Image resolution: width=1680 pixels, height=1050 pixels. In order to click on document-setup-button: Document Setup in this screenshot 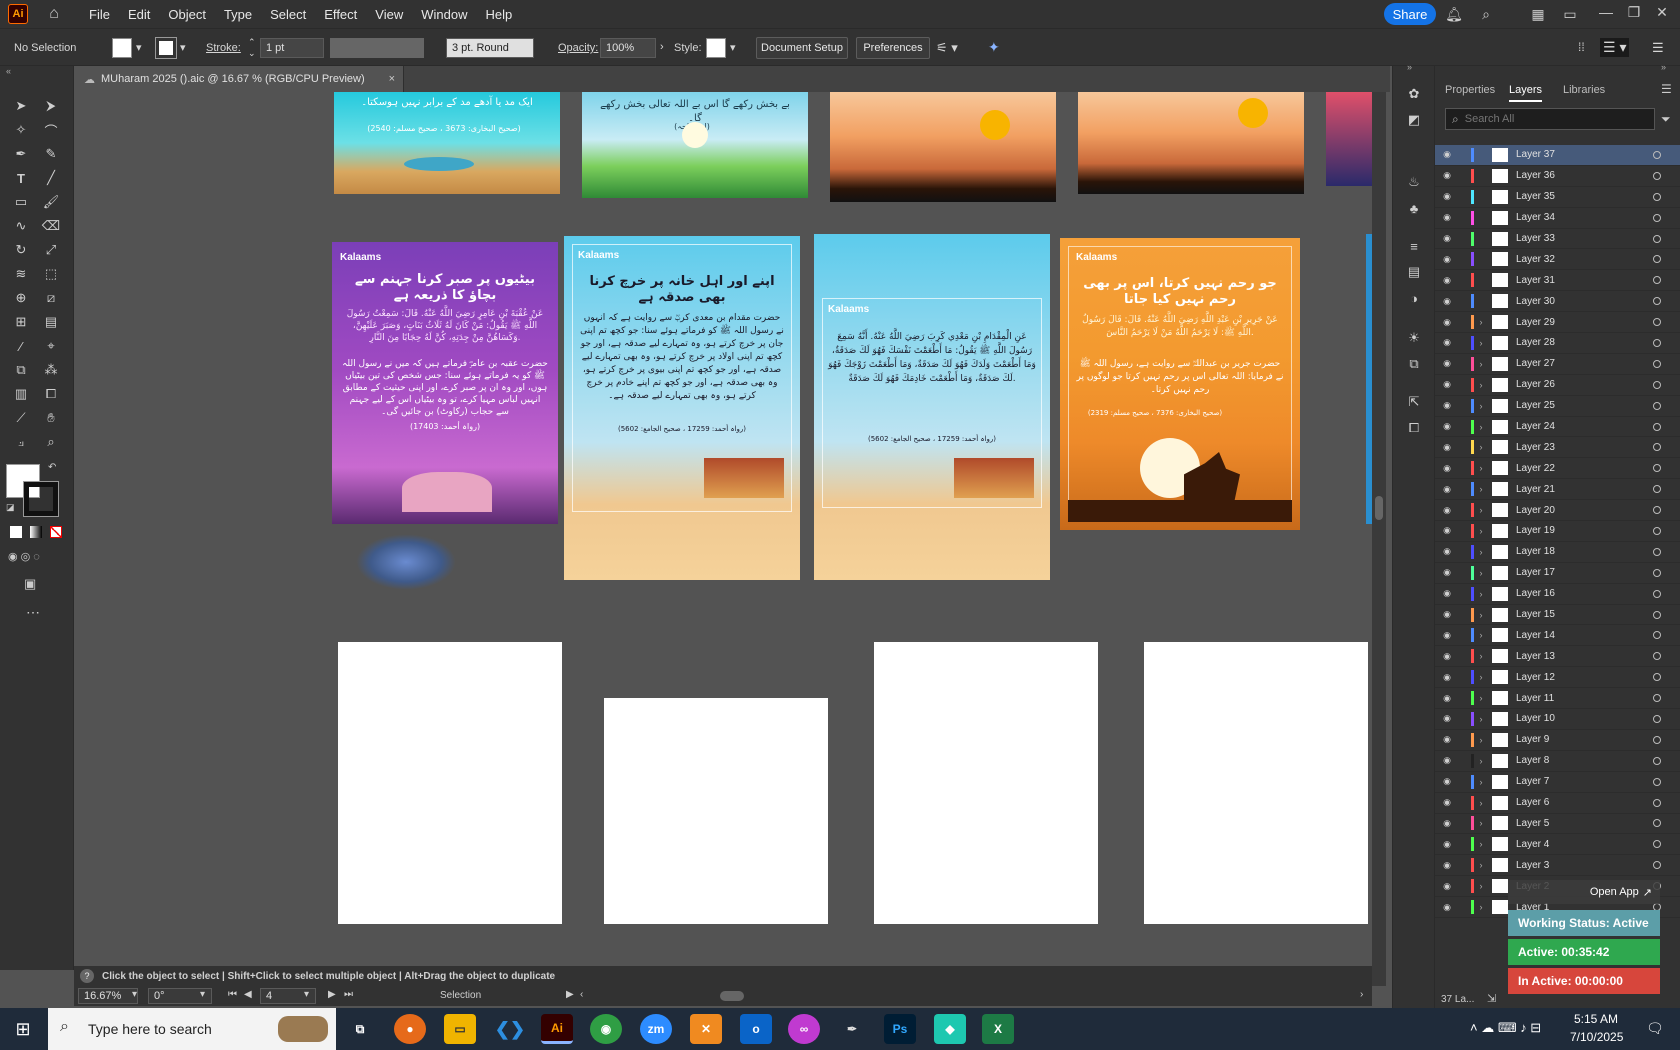, I will do `click(802, 48)`.